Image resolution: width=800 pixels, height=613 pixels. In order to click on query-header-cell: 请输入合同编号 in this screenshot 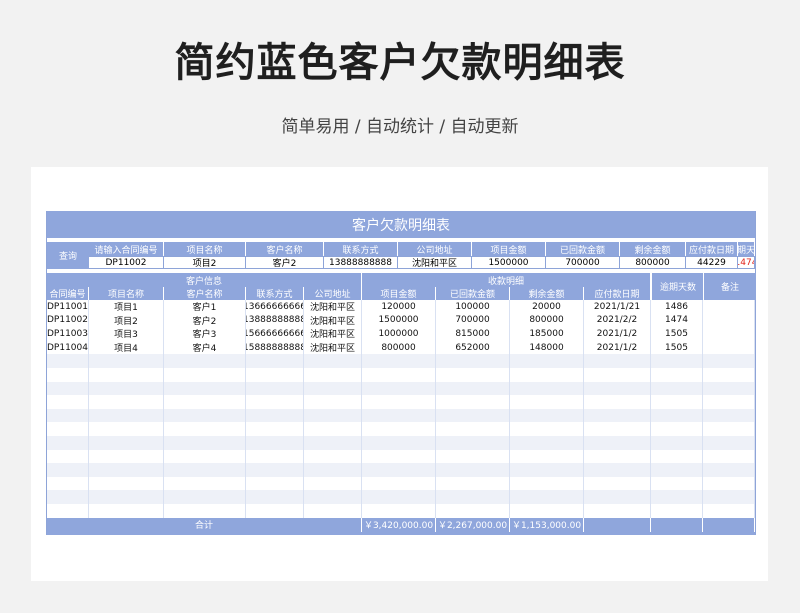, I will do `click(126, 249)`.